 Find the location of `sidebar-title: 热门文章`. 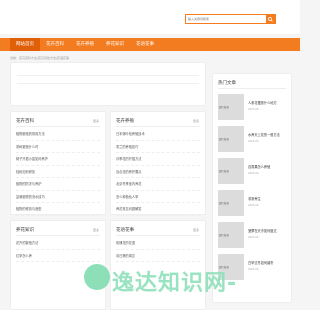

sidebar-title: 热门文章 is located at coordinates (227, 83).